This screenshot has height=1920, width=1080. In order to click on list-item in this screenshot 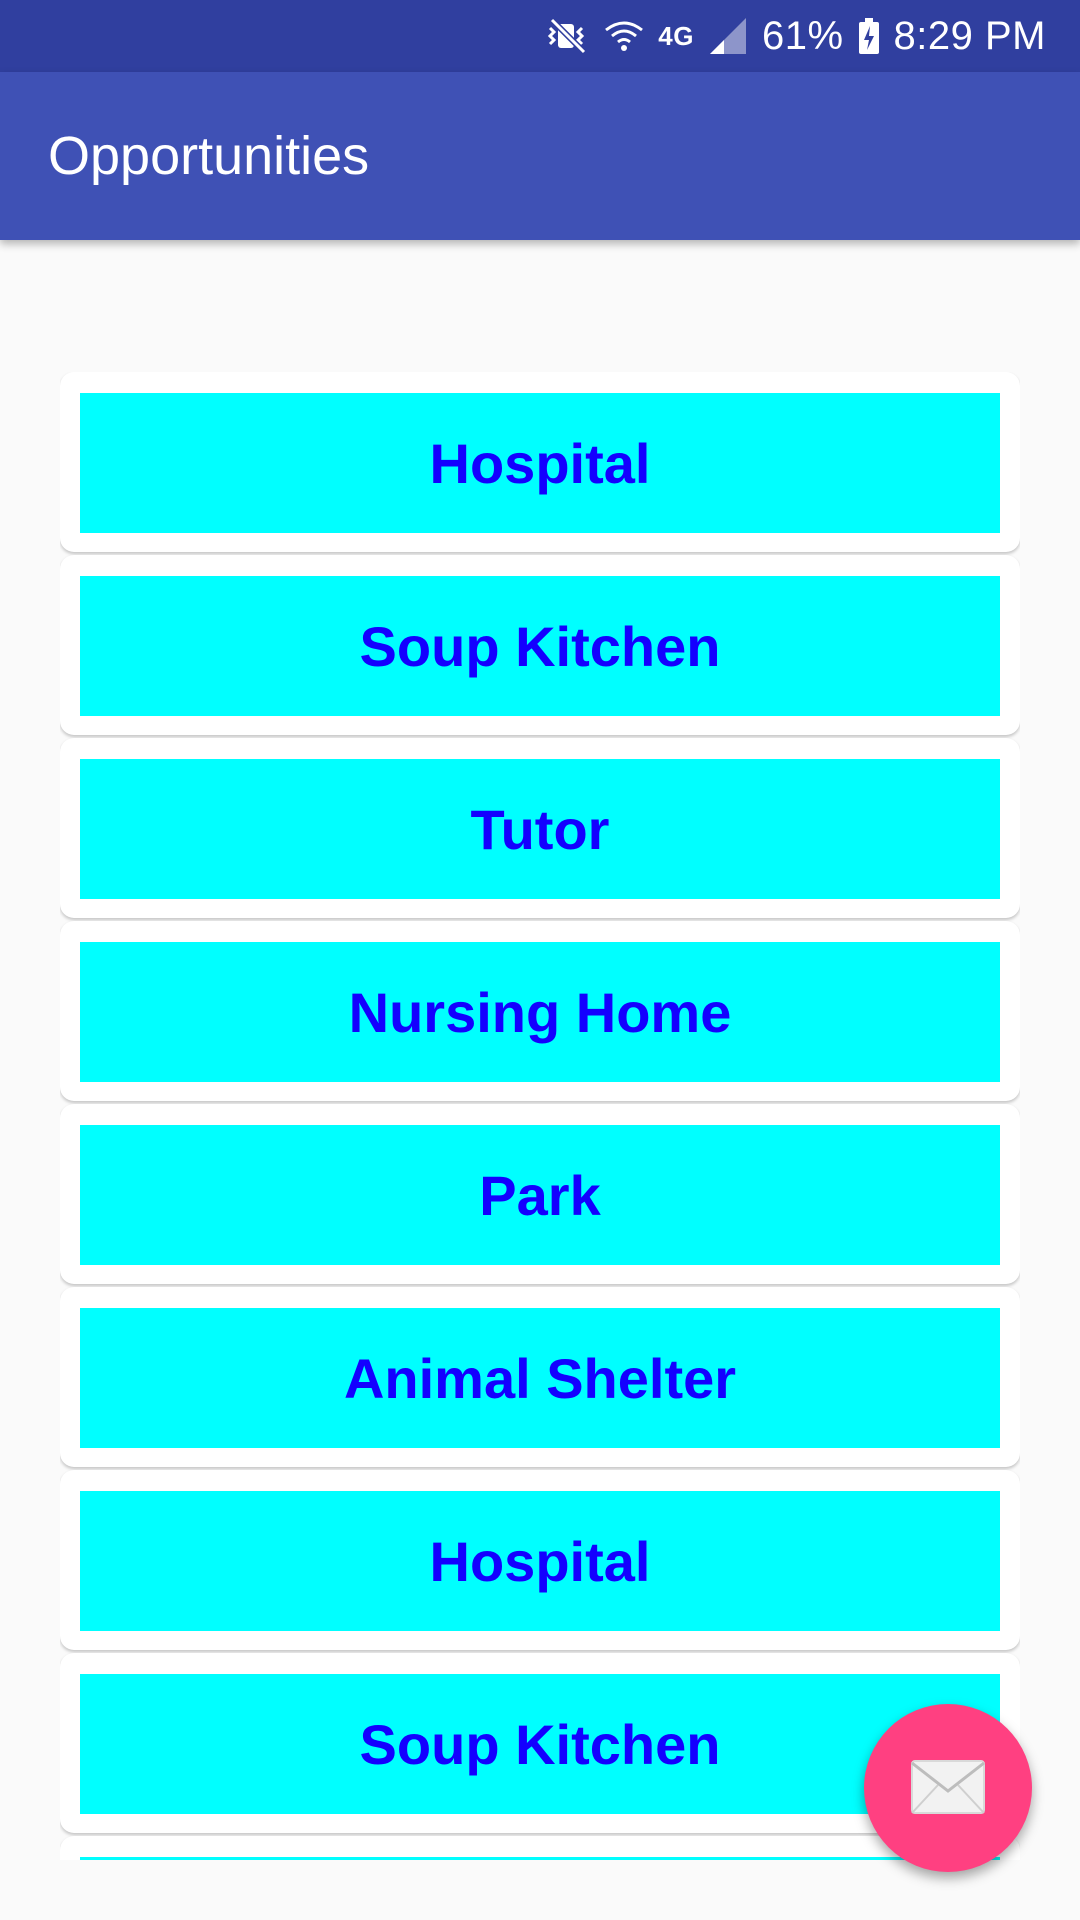, I will do `click(540, 1848)`.